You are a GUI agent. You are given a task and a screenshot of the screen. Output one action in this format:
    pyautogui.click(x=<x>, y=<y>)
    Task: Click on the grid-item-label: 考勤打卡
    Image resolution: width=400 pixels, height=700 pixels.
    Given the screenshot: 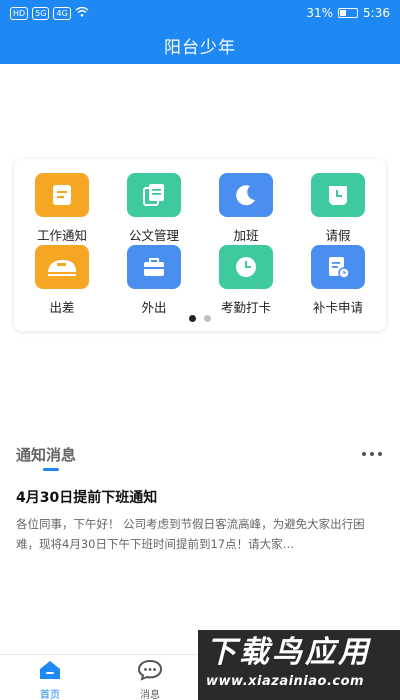 What is the action you would take?
    pyautogui.click(x=245, y=307)
    